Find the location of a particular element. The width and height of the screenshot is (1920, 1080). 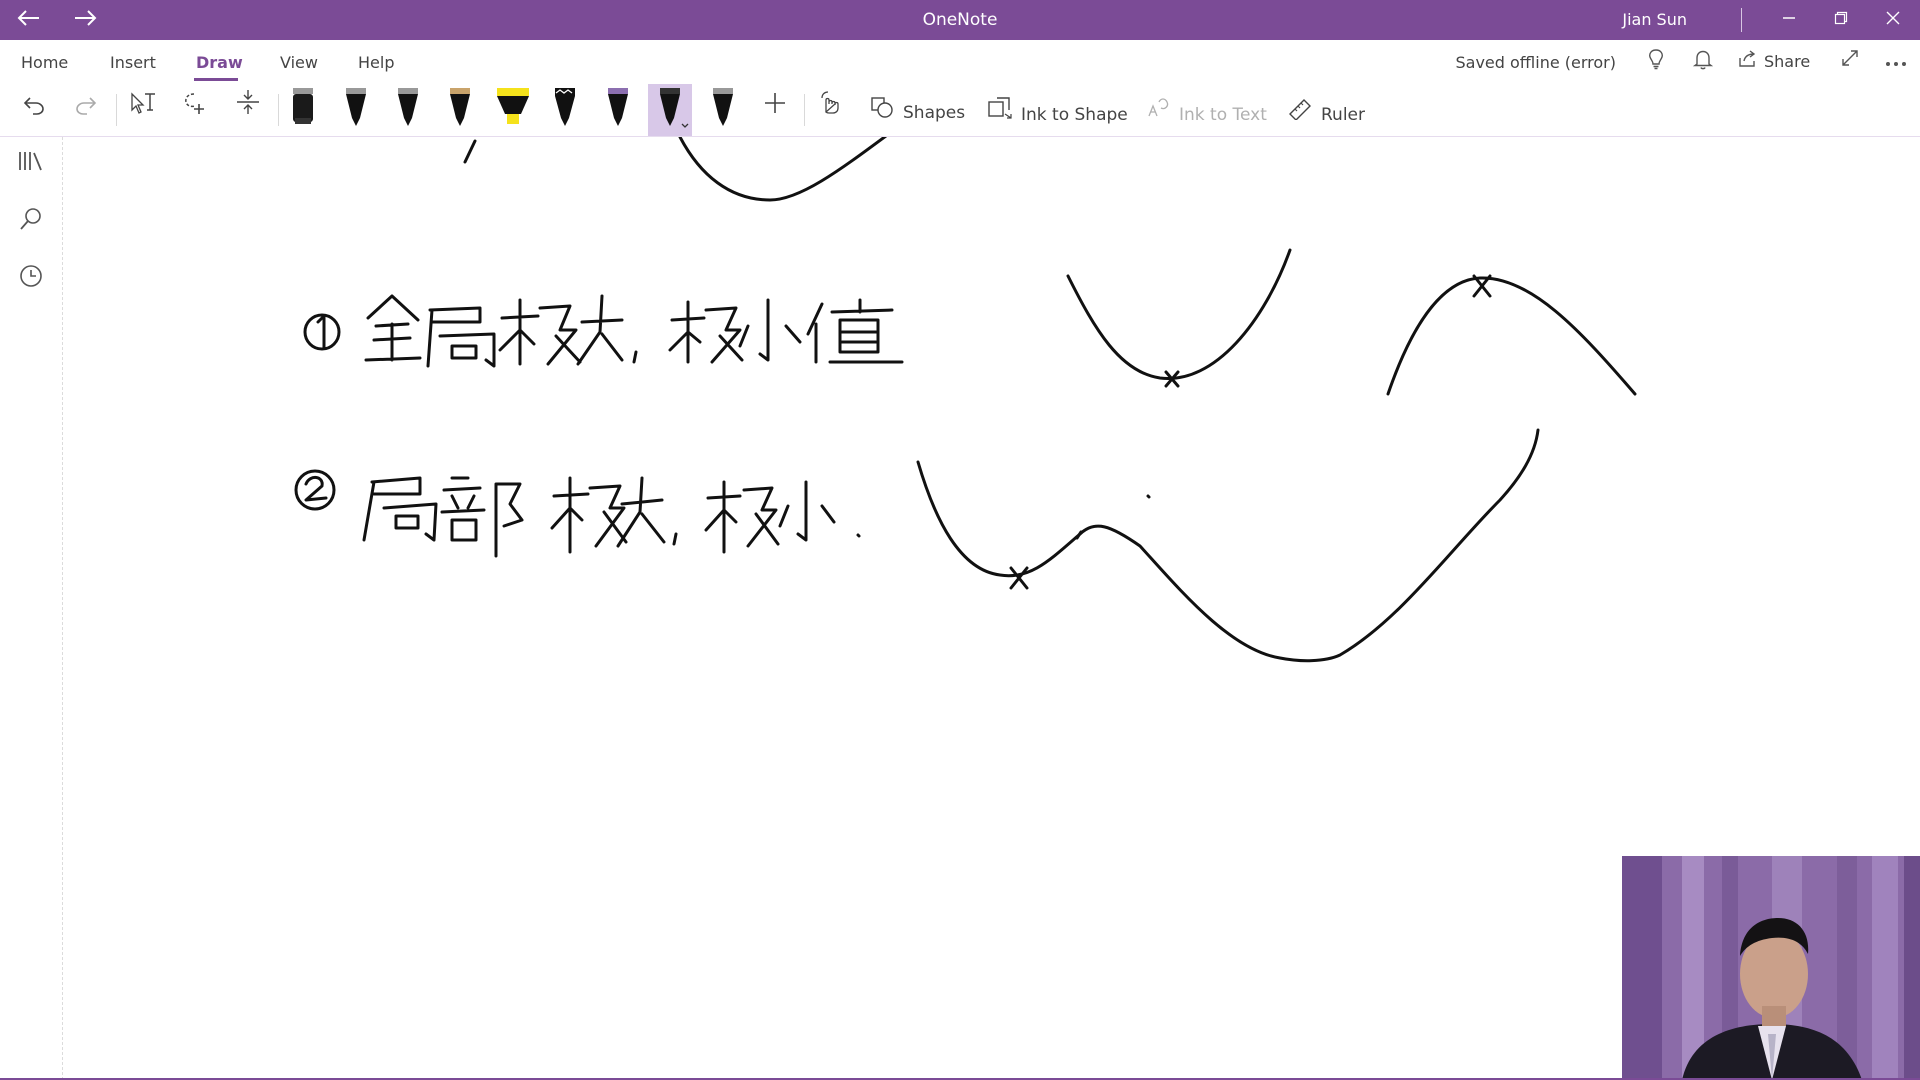

webcam-video is located at coordinates (1771, 968).